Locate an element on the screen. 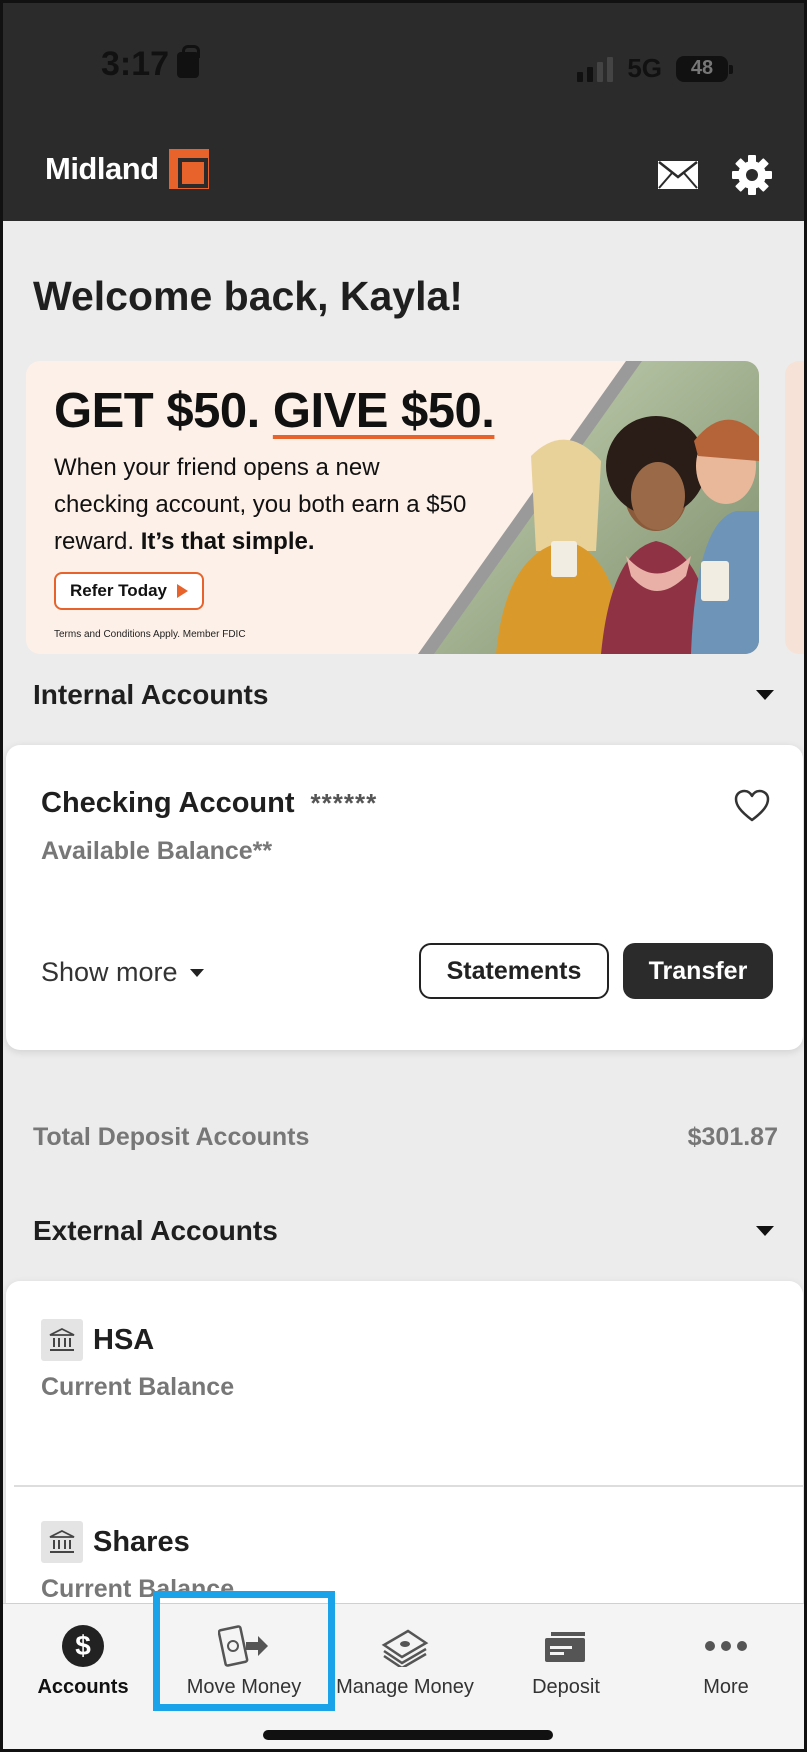 This screenshot has width=807, height=1752. external-accounts-title: External Accounts is located at coordinates (155, 1230).